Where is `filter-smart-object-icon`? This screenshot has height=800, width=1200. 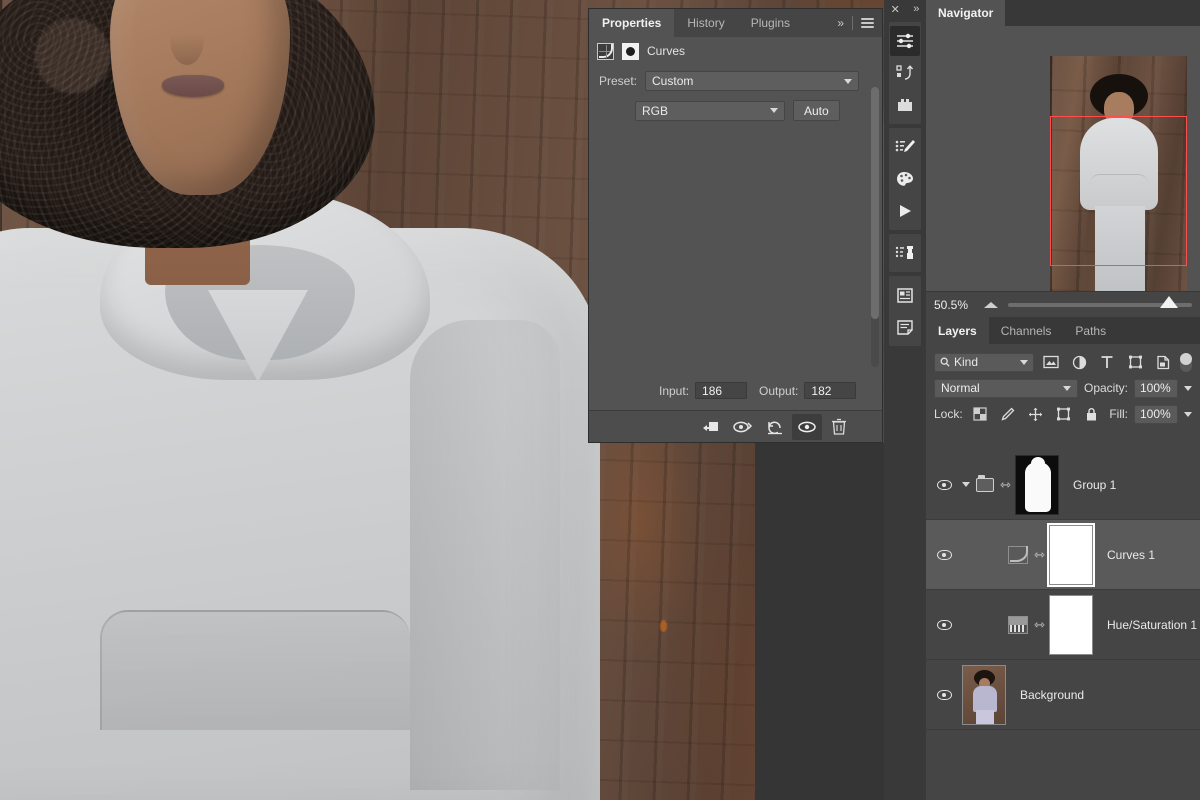 filter-smart-object-icon is located at coordinates (1163, 362).